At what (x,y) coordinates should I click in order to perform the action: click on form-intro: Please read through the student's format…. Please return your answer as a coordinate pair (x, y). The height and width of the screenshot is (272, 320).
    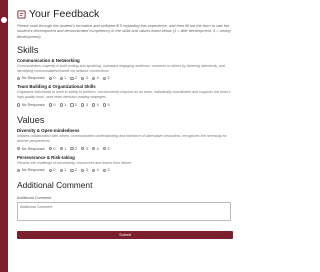
    Looking at the image, I should click on (124, 31).